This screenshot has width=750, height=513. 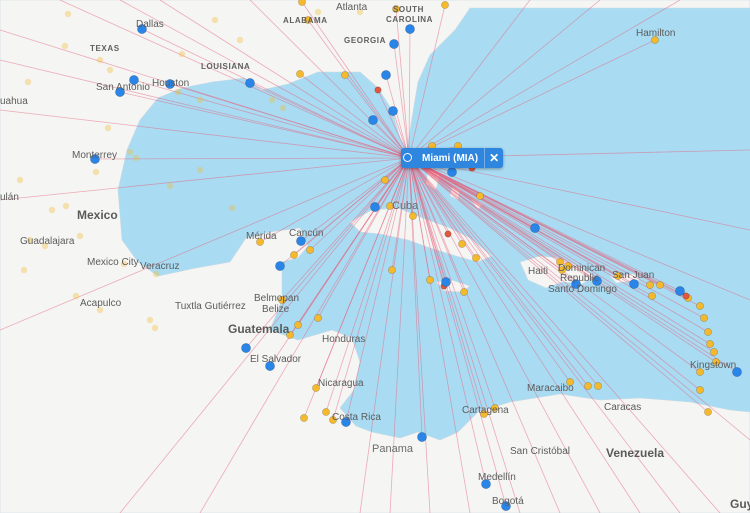 I want to click on close-icon: ✕, so click(x=493, y=158).